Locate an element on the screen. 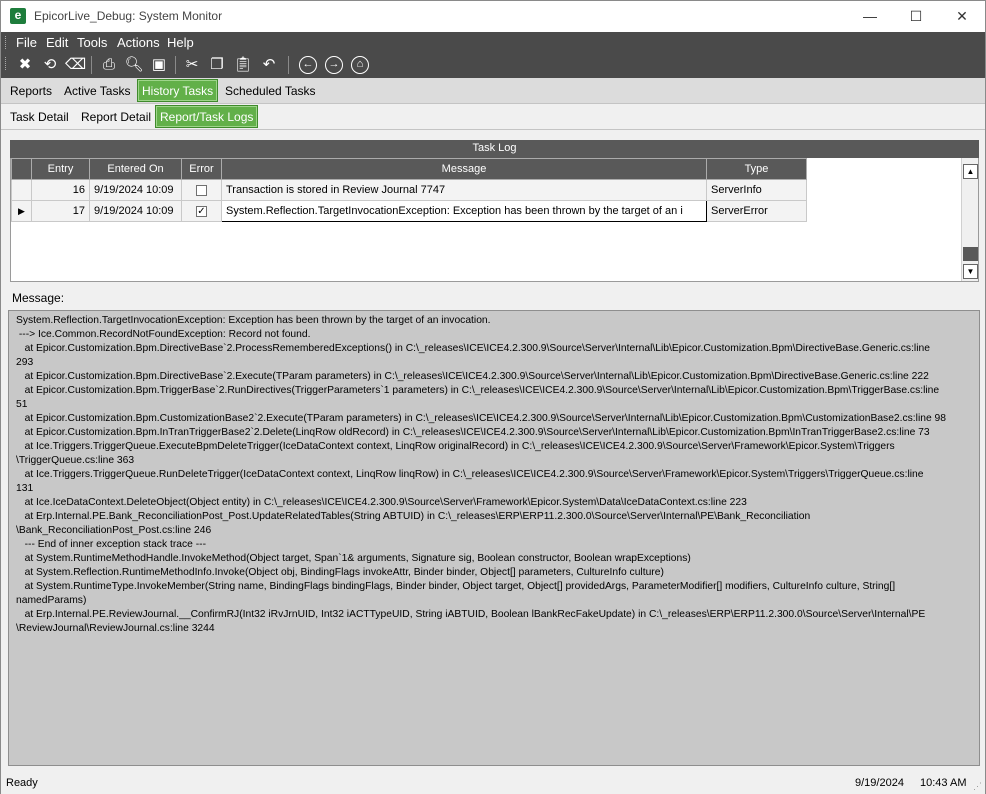  paste-icon: 📋︎ is located at coordinates (243, 65).